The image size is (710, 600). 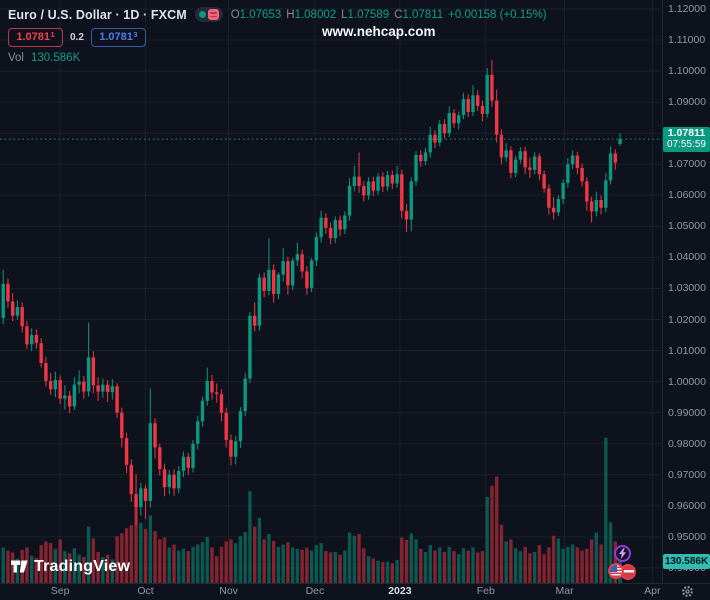 What do you see at coordinates (228, 591) in the screenshot?
I see `time-axis-label: Nov` at bounding box center [228, 591].